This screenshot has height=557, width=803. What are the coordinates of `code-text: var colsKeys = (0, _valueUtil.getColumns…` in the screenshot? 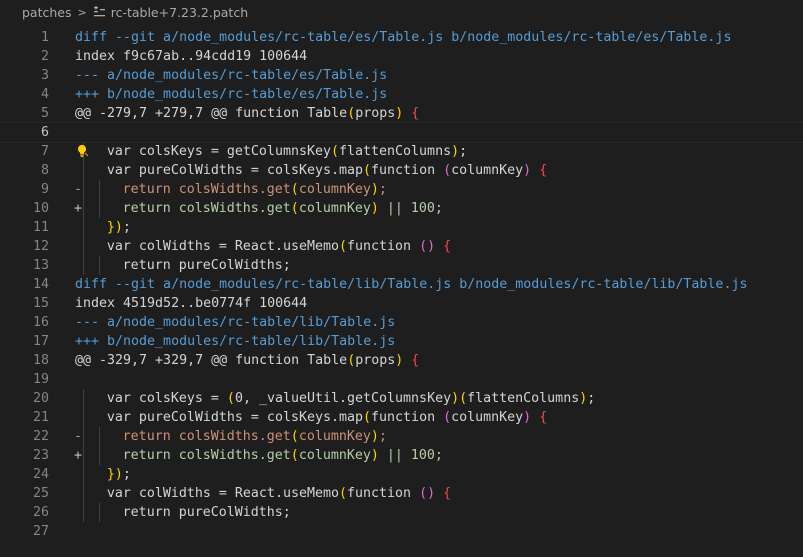 It's located at (351, 398).